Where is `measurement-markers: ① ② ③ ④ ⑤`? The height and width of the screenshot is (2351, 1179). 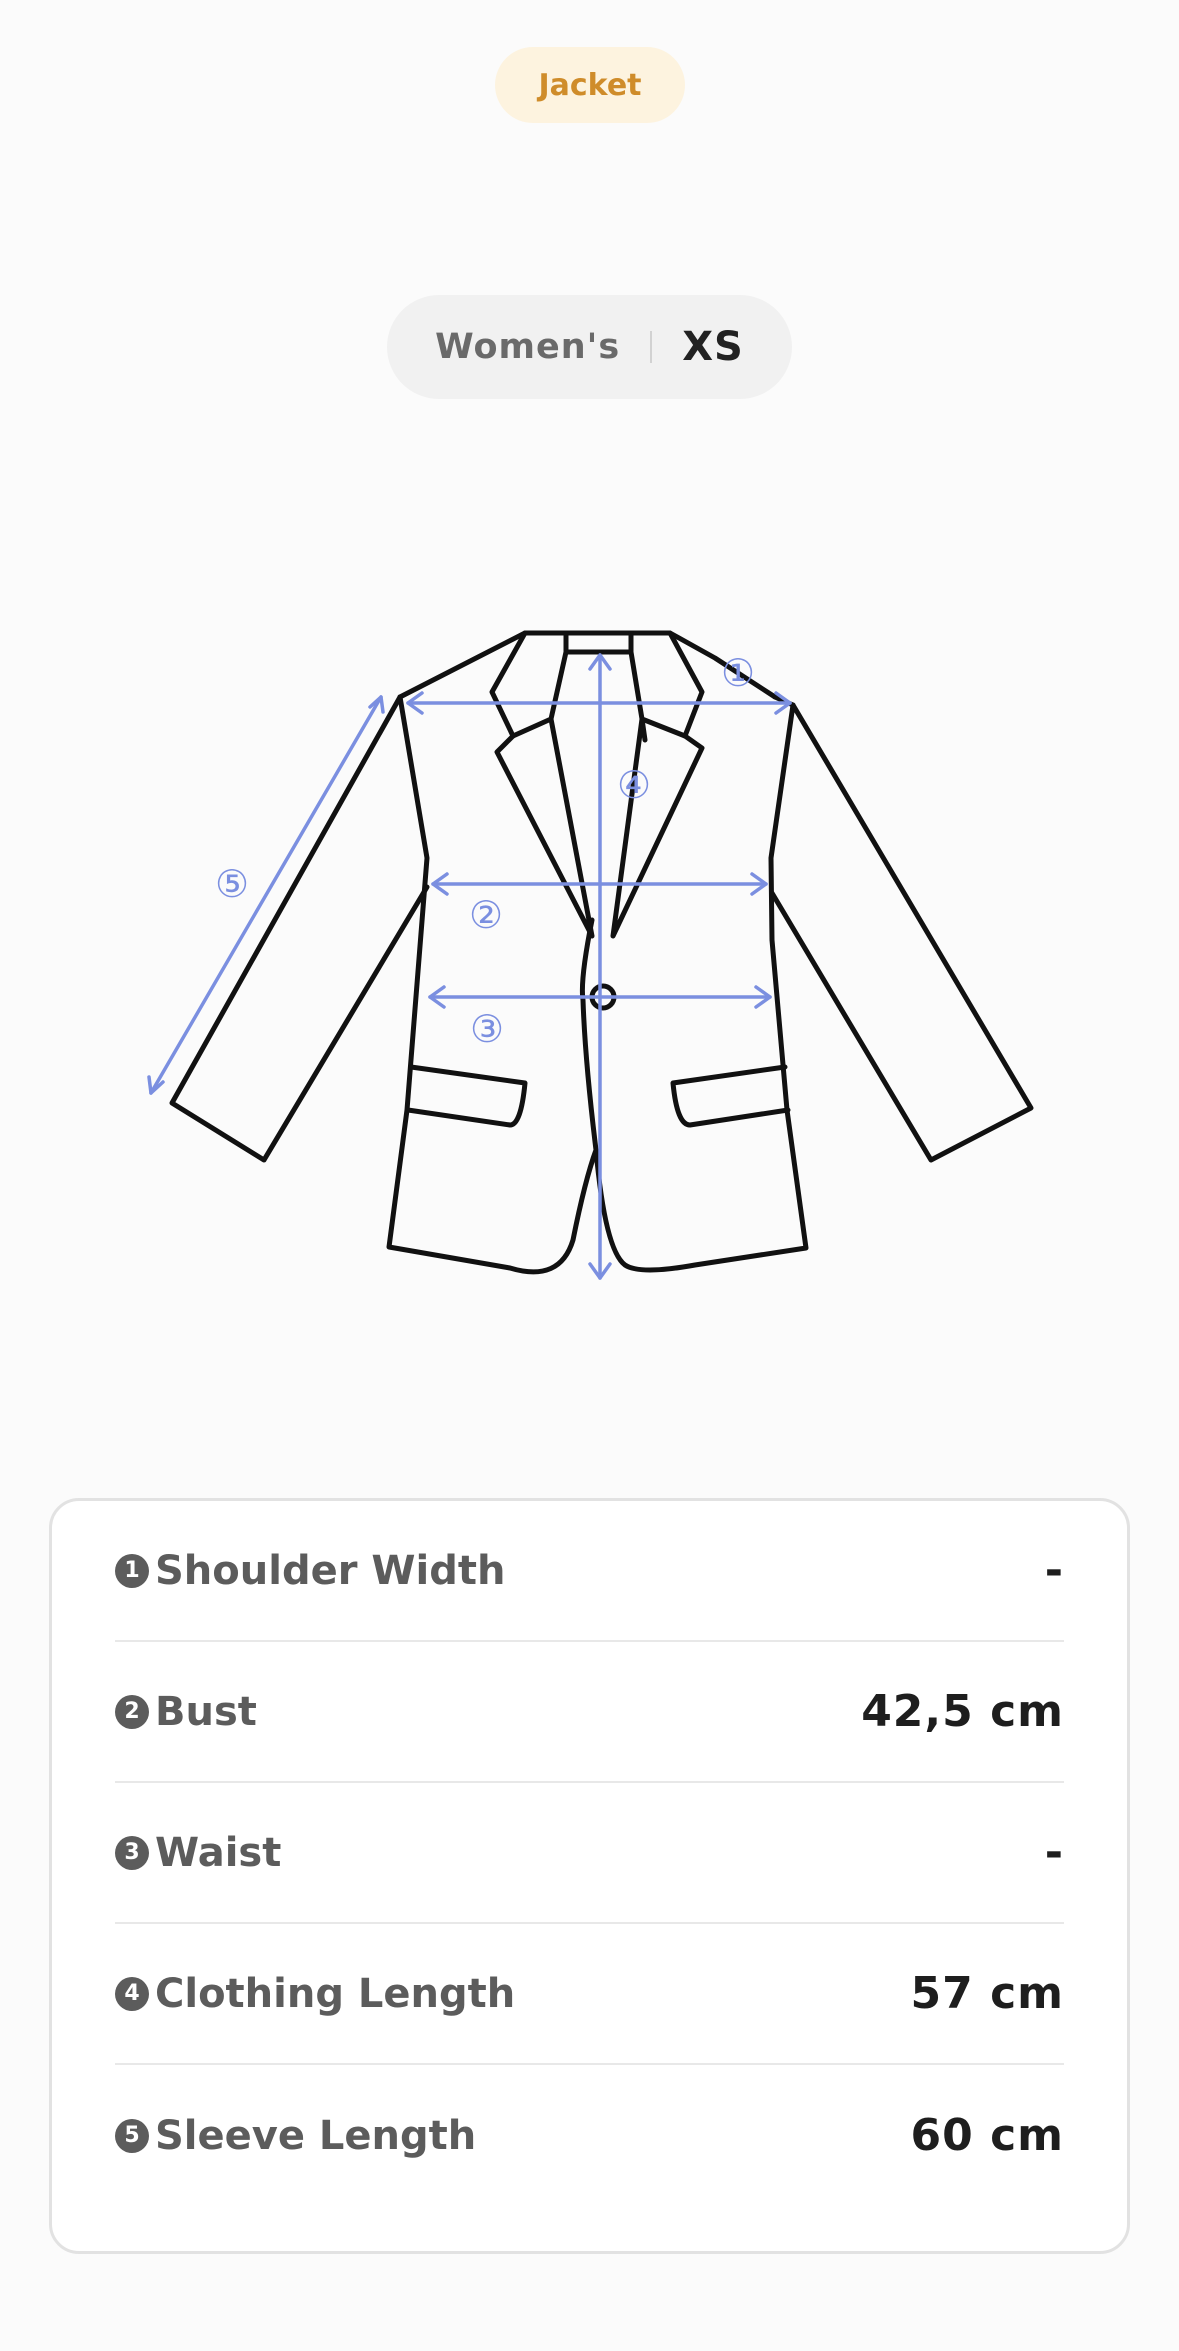 measurement-markers: ① ② ③ ④ ⑤ is located at coordinates (485, 851).